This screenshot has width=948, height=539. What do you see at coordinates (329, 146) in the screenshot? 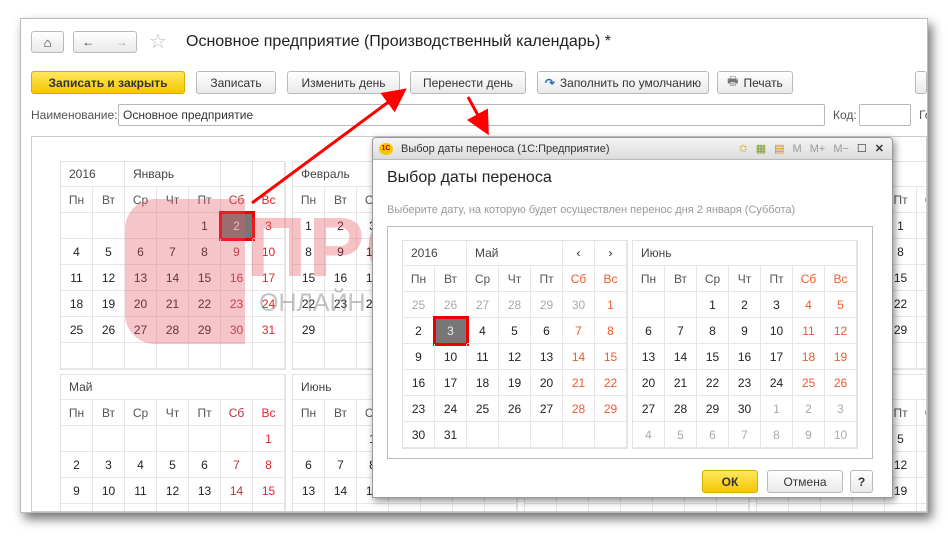
I see `arrow-from-selected-day` at bounding box center [329, 146].